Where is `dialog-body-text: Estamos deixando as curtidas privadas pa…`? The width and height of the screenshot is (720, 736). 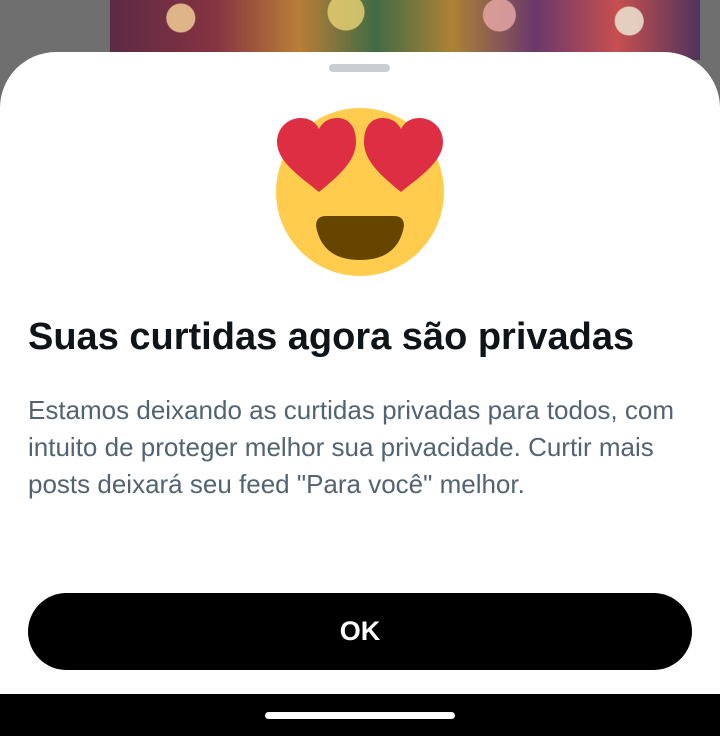 dialog-body-text: Estamos deixando as curtidas privadas pa… is located at coordinates (351, 447).